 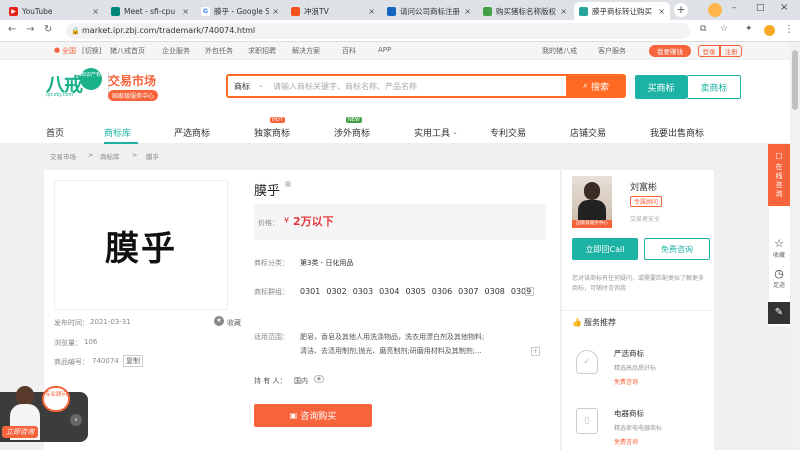 What do you see at coordinates (508, 132) in the screenshot?
I see `nav-item-patent: 专利交易` at bounding box center [508, 132].